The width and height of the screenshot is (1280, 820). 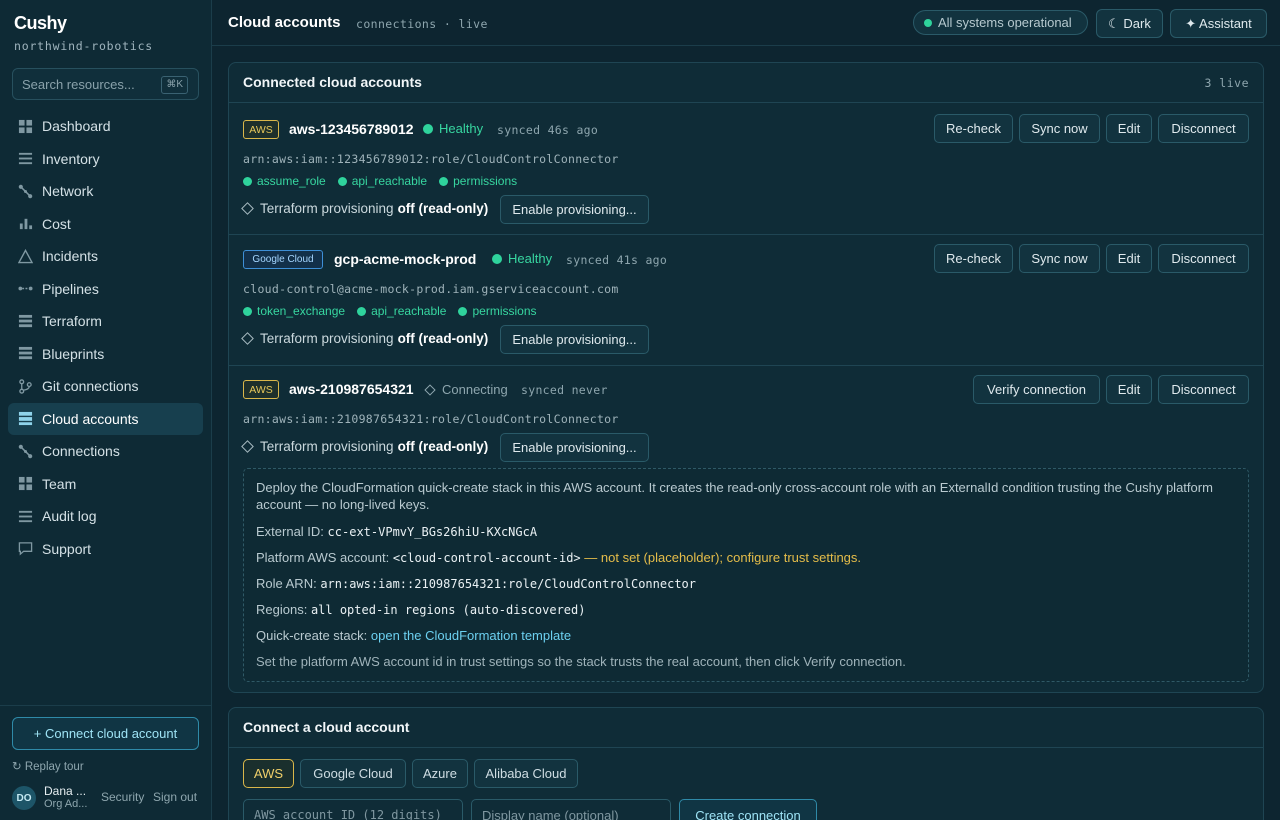 I want to click on network-icon, so click(x=25, y=191).